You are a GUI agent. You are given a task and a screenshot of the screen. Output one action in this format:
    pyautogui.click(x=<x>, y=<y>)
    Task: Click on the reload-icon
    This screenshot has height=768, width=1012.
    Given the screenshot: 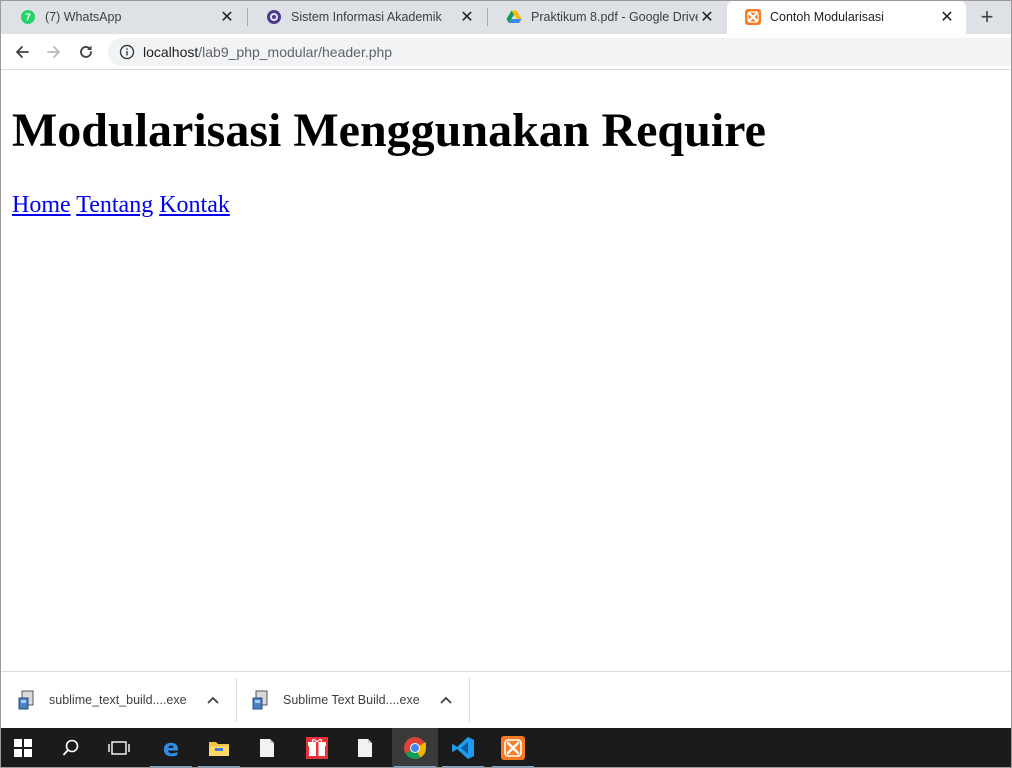 What is the action you would take?
    pyautogui.click(x=86, y=51)
    